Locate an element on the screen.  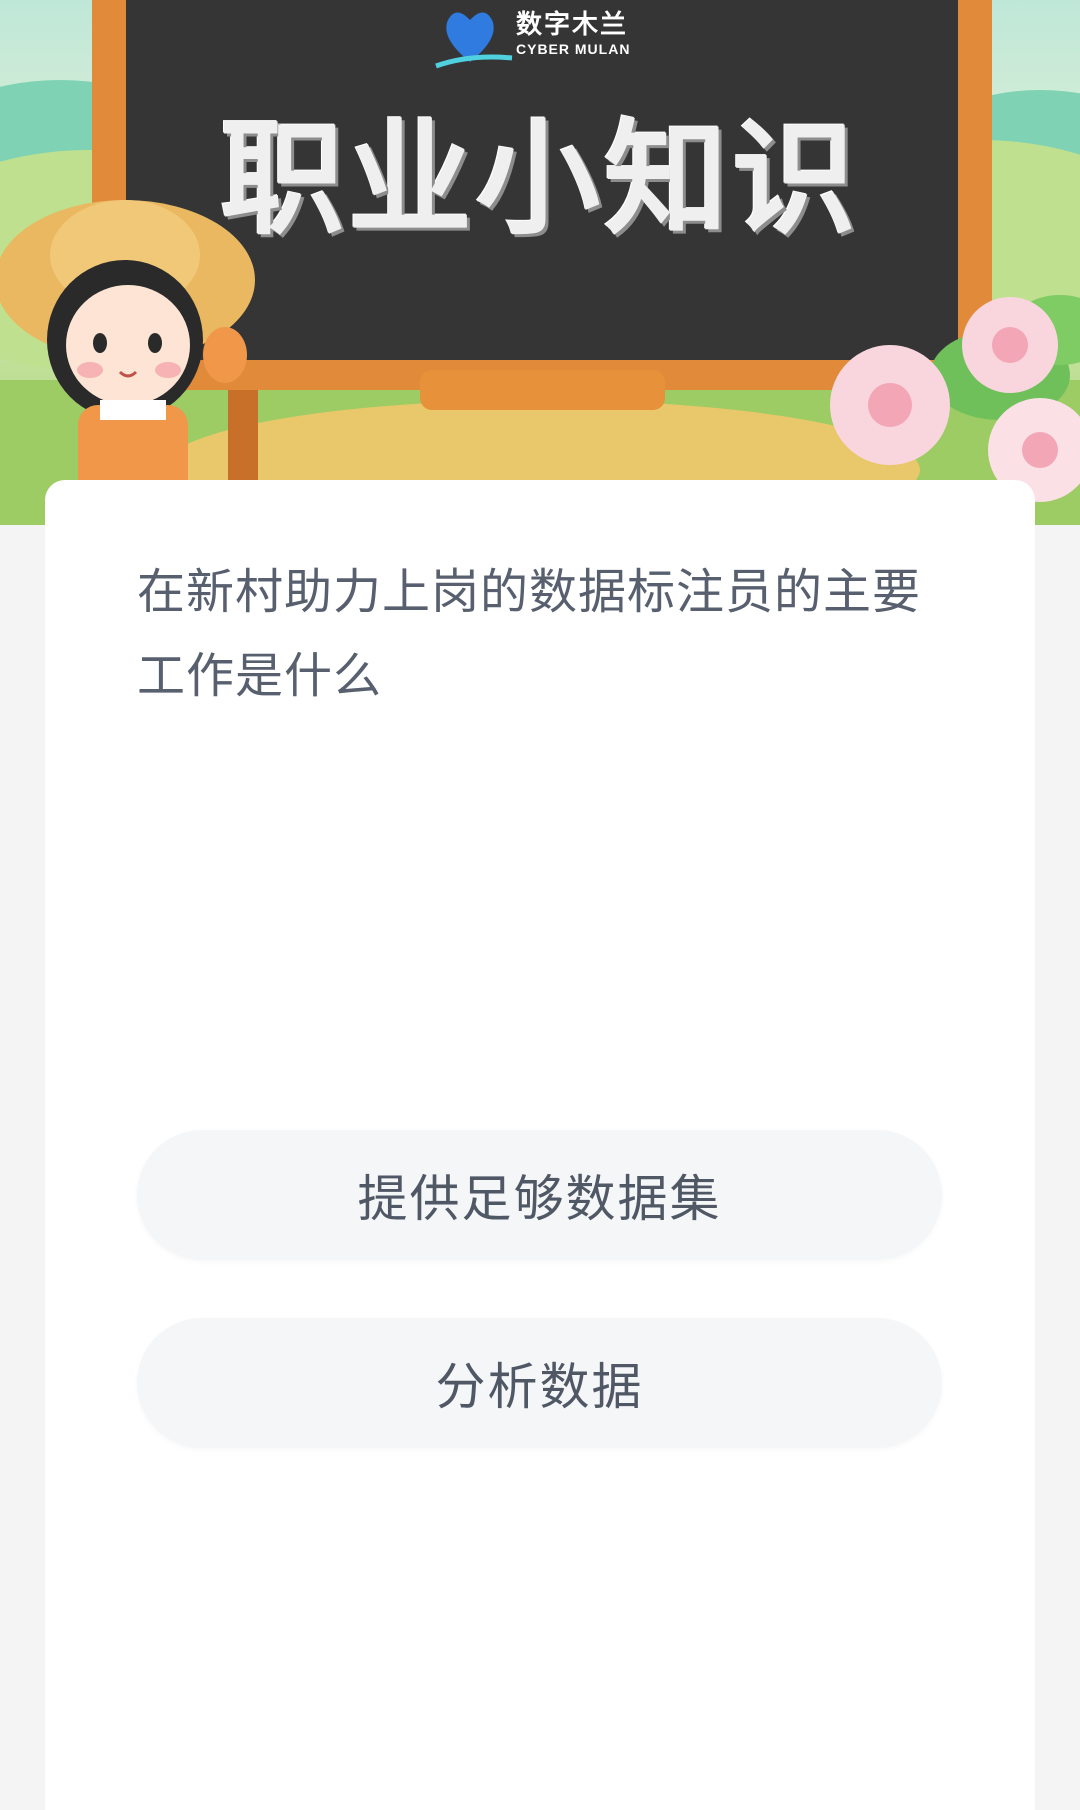
girl-cheek-left is located at coordinates (90, 370).